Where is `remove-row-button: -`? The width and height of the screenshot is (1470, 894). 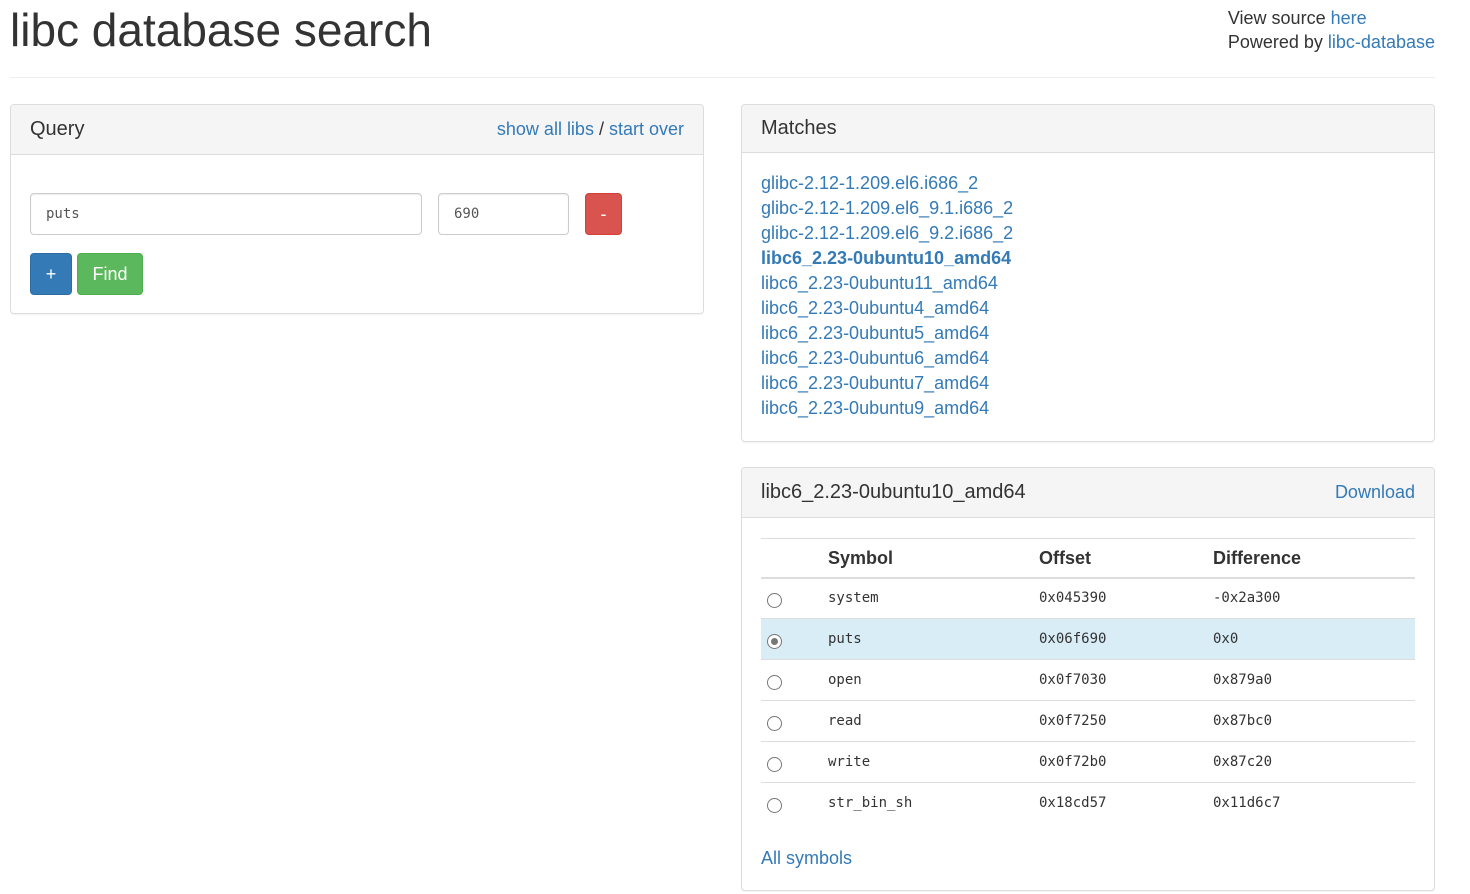 remove-row-button: - is located at coordinates (603, 214).